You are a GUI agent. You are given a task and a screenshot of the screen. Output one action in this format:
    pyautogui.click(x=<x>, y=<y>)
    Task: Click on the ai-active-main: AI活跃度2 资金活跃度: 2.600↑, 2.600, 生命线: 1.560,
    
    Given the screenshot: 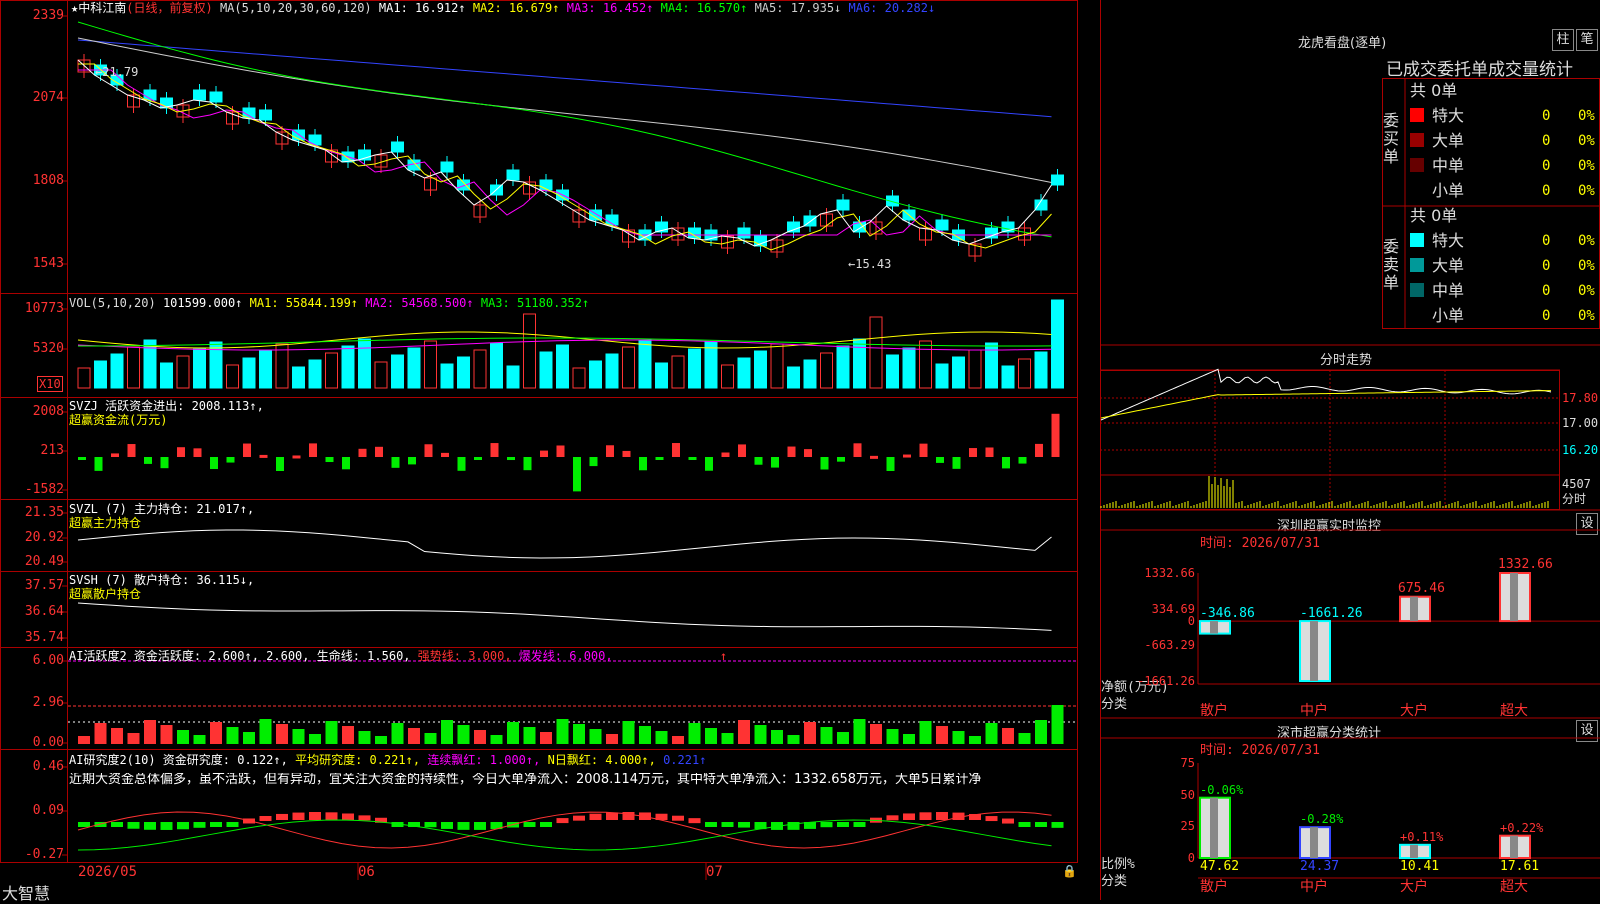 What is the action you would take?
    pyautogui.click(x=240, y=656)
    